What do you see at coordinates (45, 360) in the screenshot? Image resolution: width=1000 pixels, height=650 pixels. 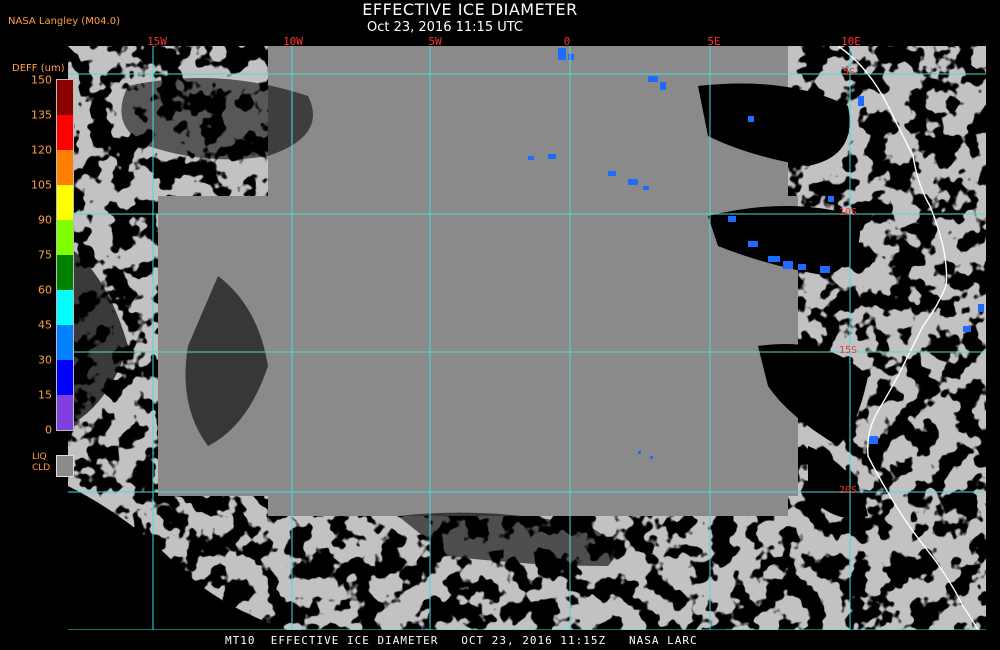 I see `legend-tick: 30` at bounding box center [45, 360].